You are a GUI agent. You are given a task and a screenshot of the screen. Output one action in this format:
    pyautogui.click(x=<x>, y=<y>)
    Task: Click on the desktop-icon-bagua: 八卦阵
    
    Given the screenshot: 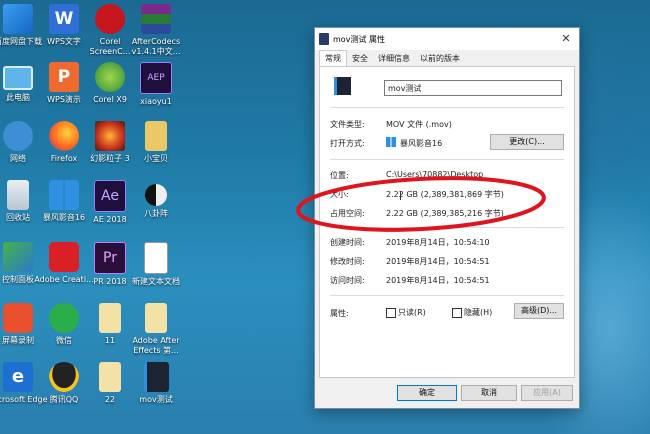 What is the action you would take?
    pyautogui.click(x=156, y=199)
    